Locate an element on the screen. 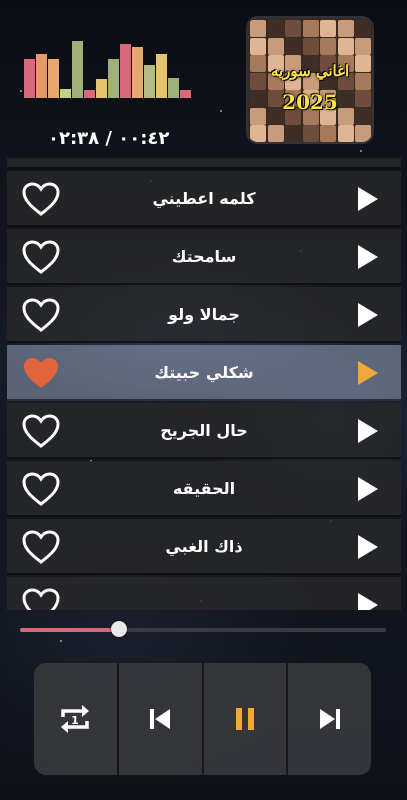 The width and height of the screenshot is (407, 800). equalizer-visualizer is located at coordinates (109, 69).